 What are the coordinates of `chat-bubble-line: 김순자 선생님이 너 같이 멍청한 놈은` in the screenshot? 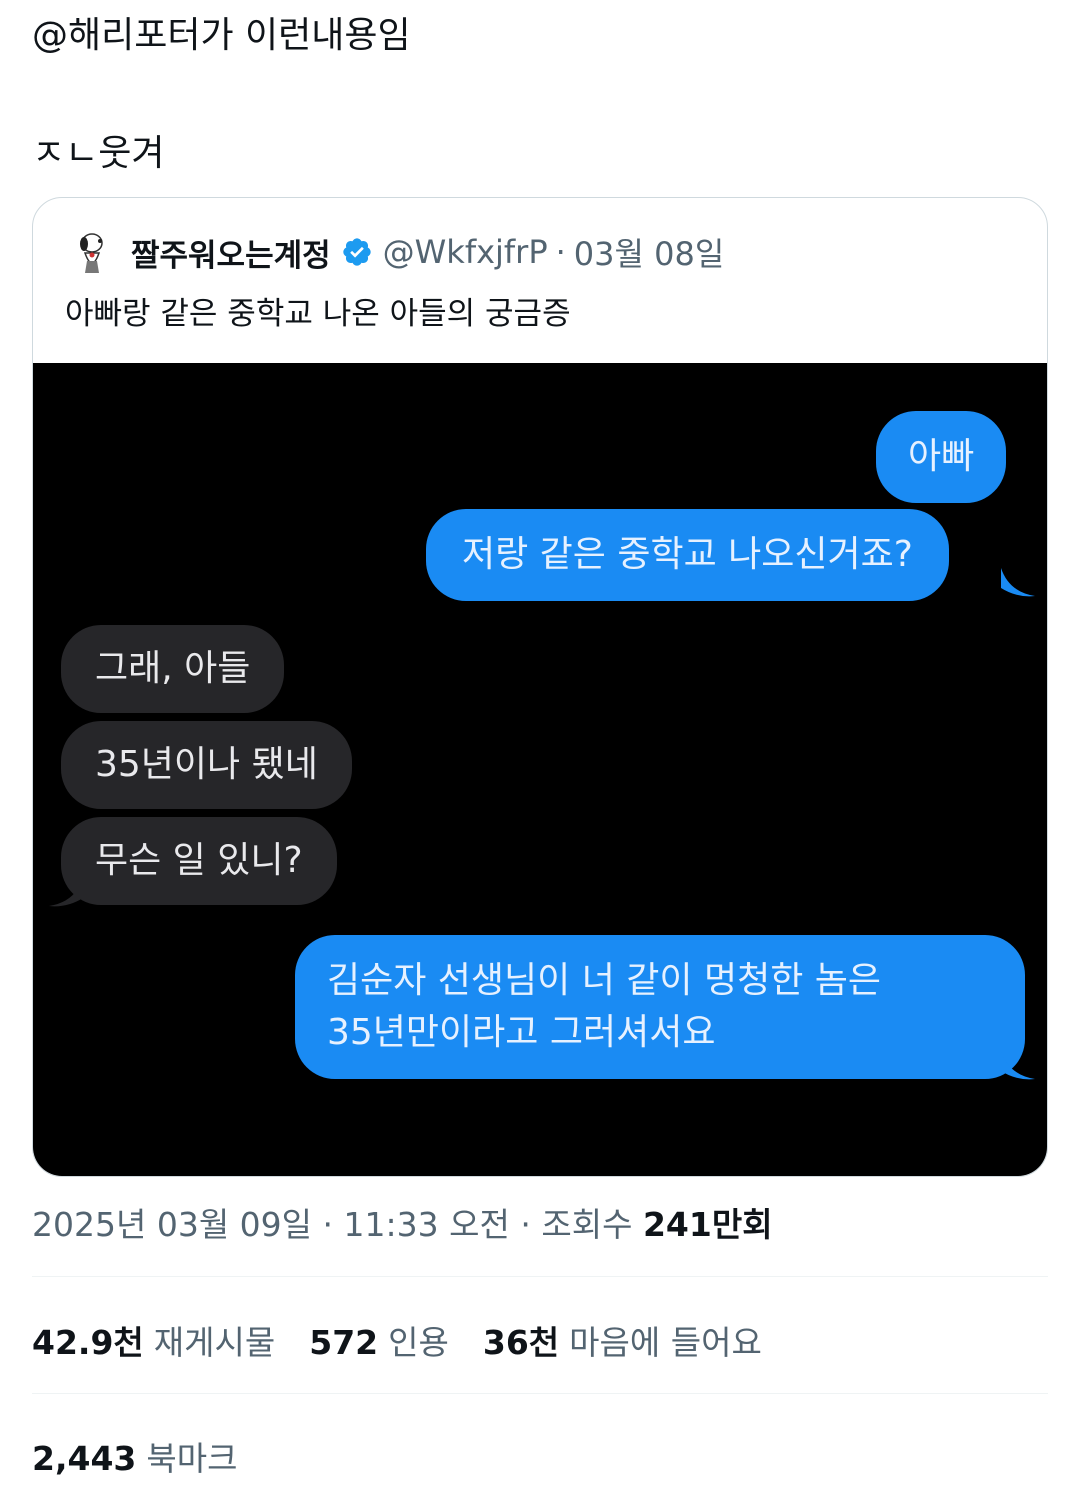 It's located at (604, 980).